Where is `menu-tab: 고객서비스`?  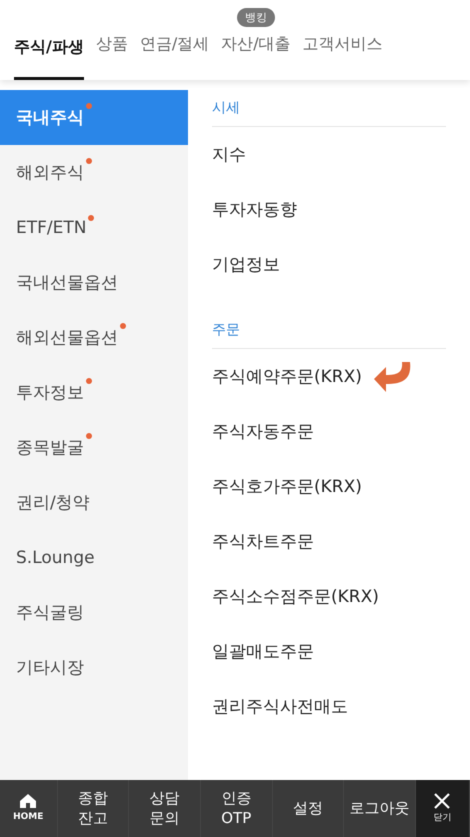 menu-tab: 고객서비스 is located at coordinates (342, 57).